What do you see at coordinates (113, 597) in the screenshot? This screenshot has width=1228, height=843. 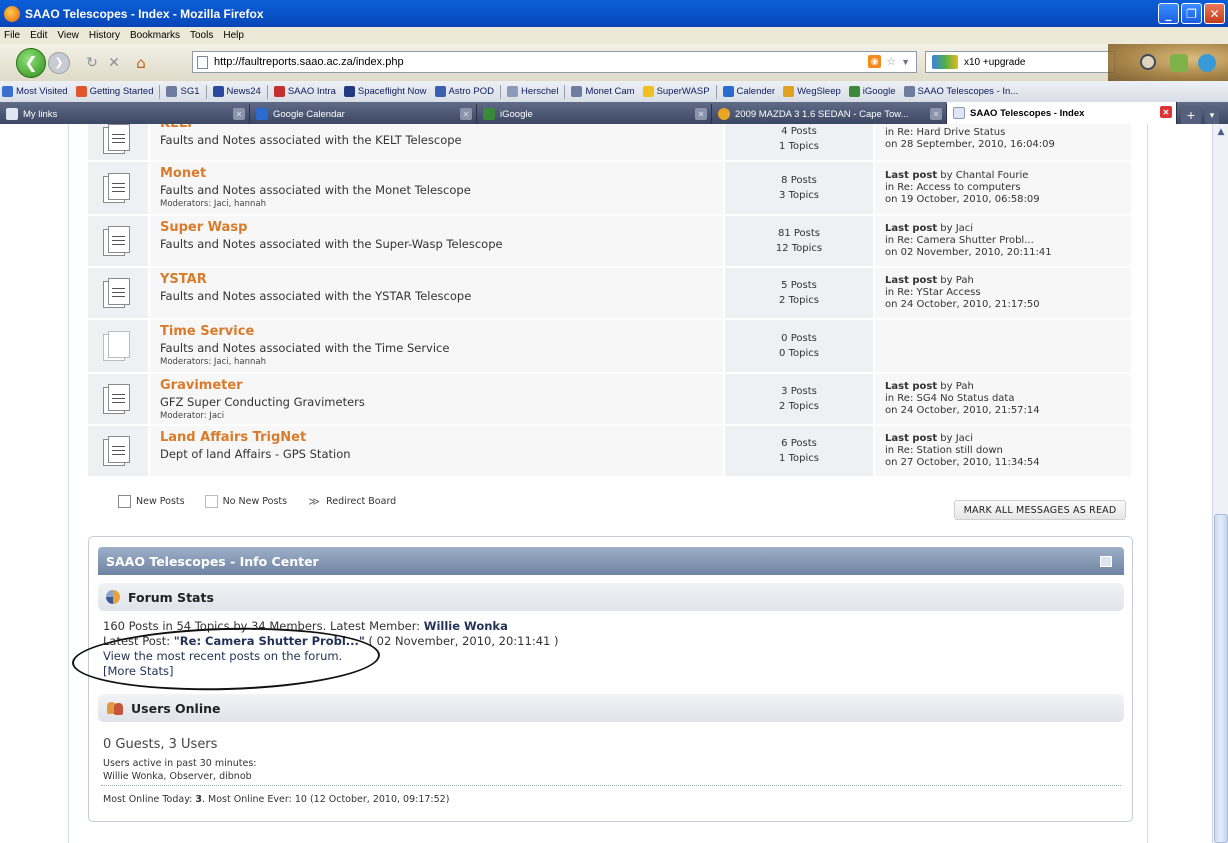 I see `stats-pie-icon` at bounding box center [113, 597].